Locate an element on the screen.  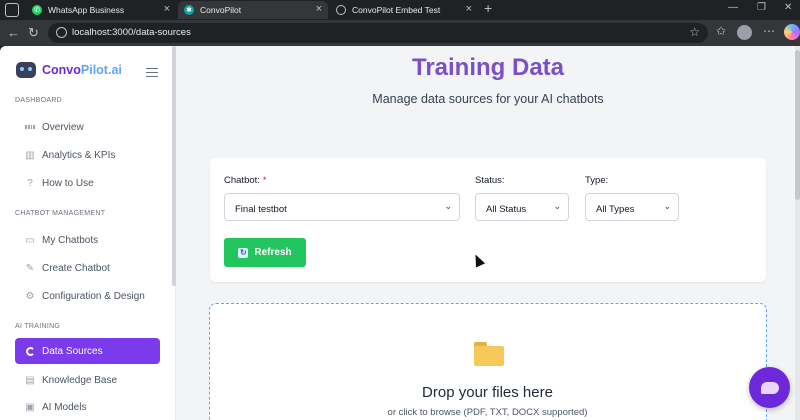
back-icon: ← is located at coordinates (13, 32).